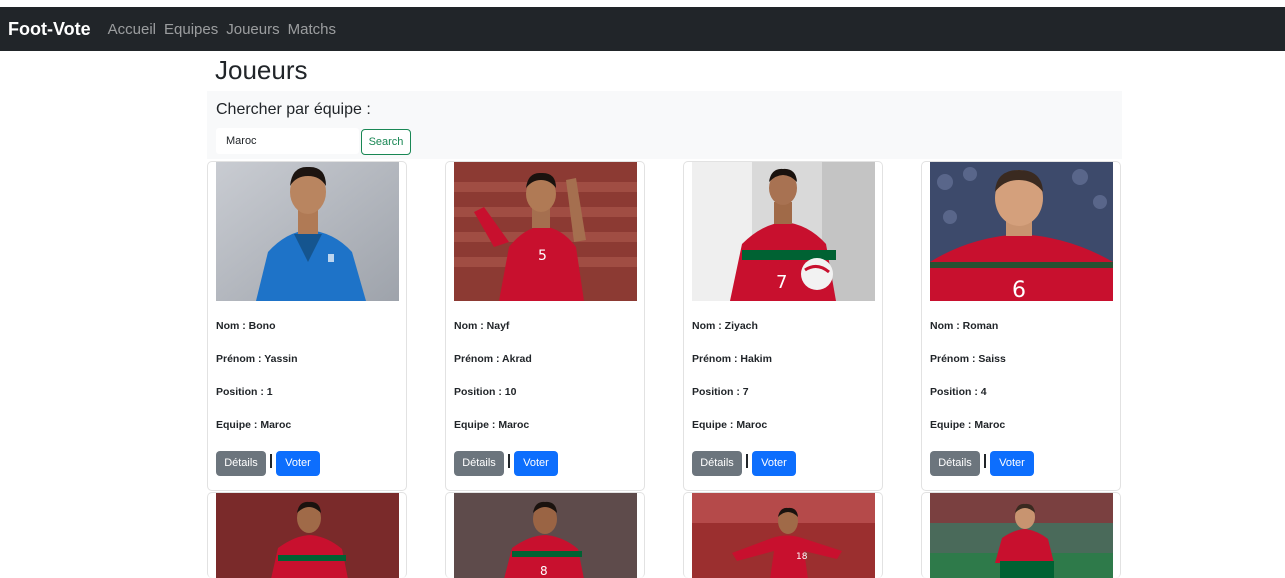 The image size is (1285, 578). Describe the element at coordinates (545, 231) in the screenshot. I see `player-photo: 5` at that location.